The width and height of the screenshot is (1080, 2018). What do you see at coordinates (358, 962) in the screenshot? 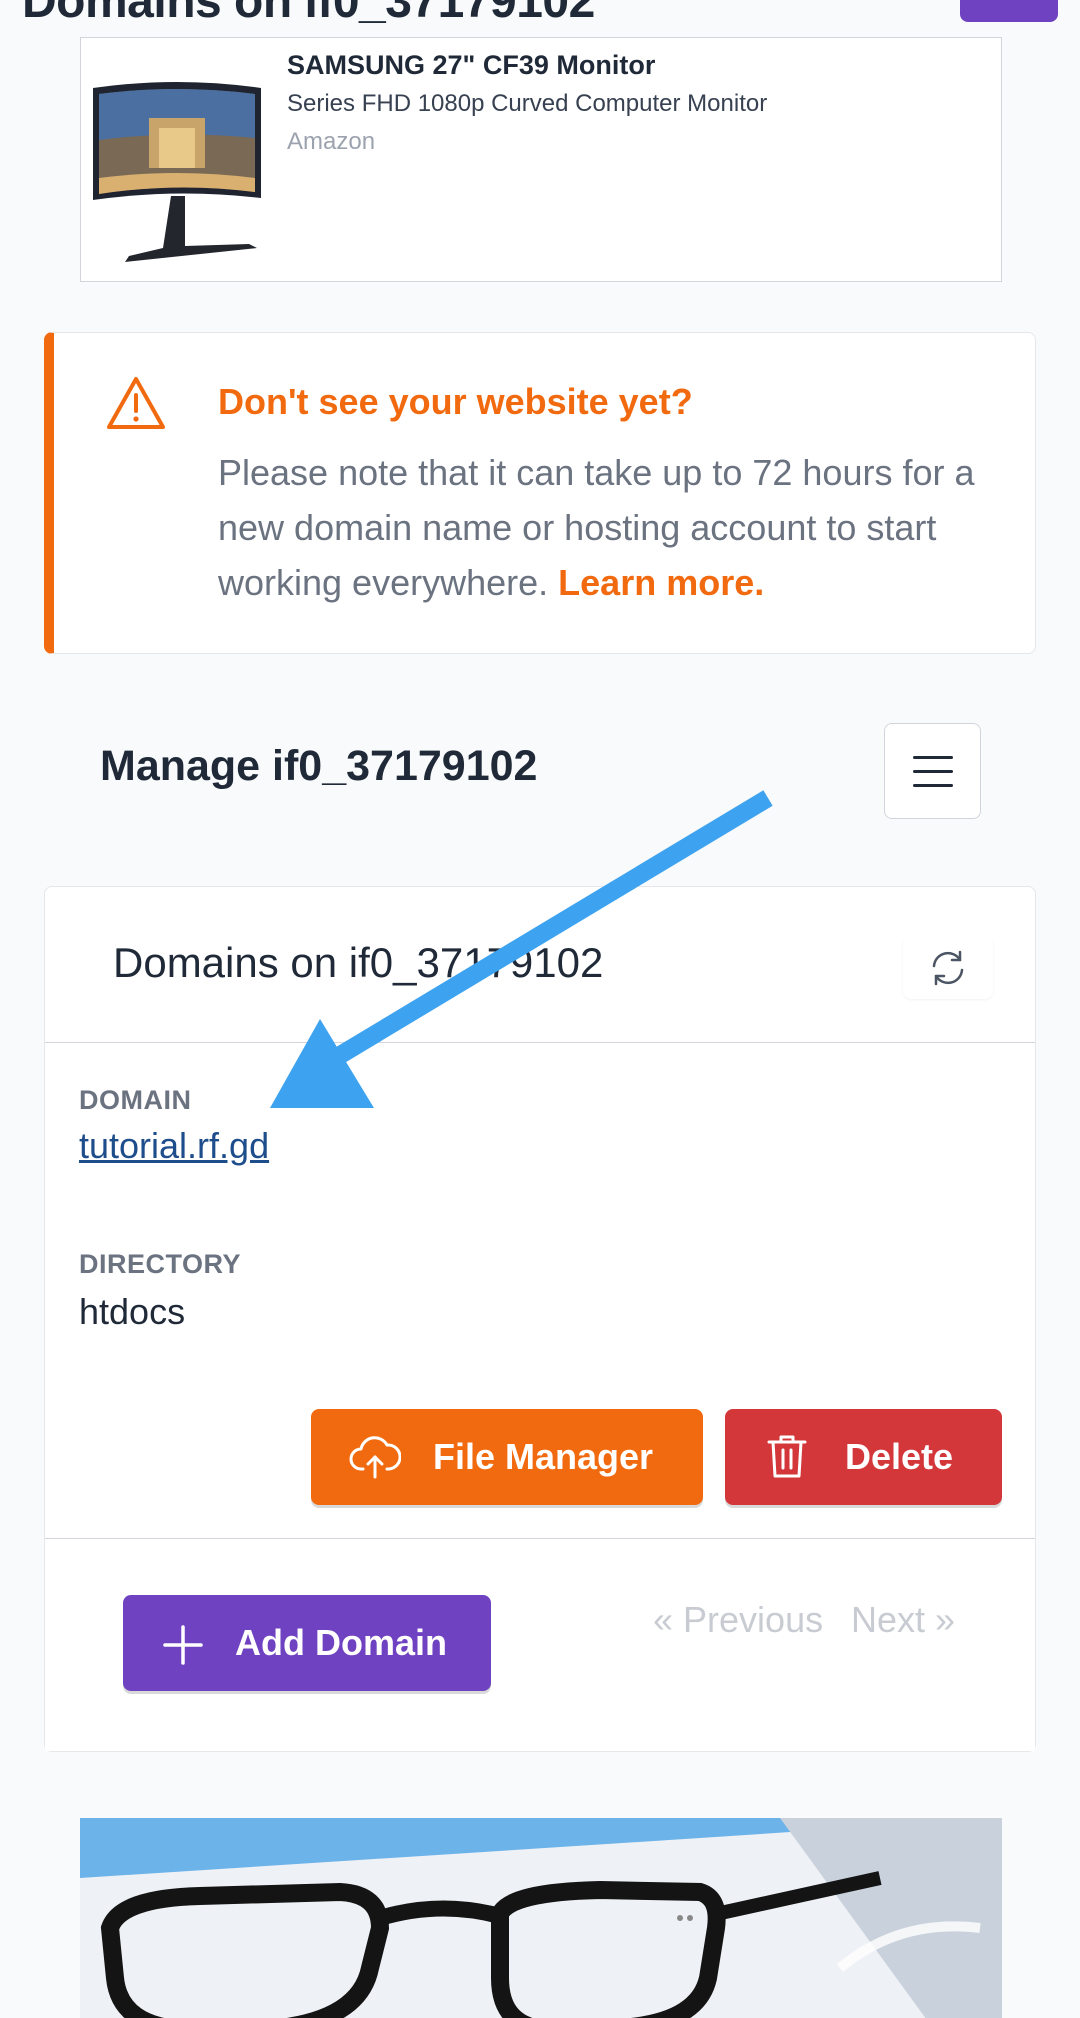
I see `domains-card-title: Domains on if0_37179102` at bounding box center [358, 962].